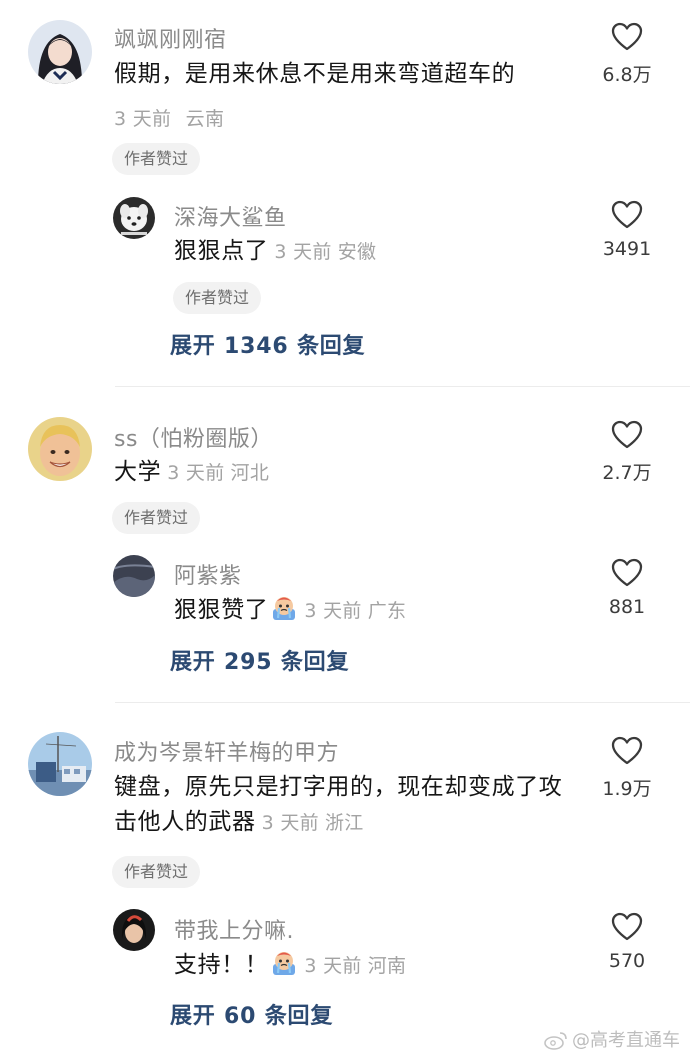  What do you see at coordinates (344, 823) in the screenshot?
I see `comment-location: 浙江` at bounding box center [344, 823].